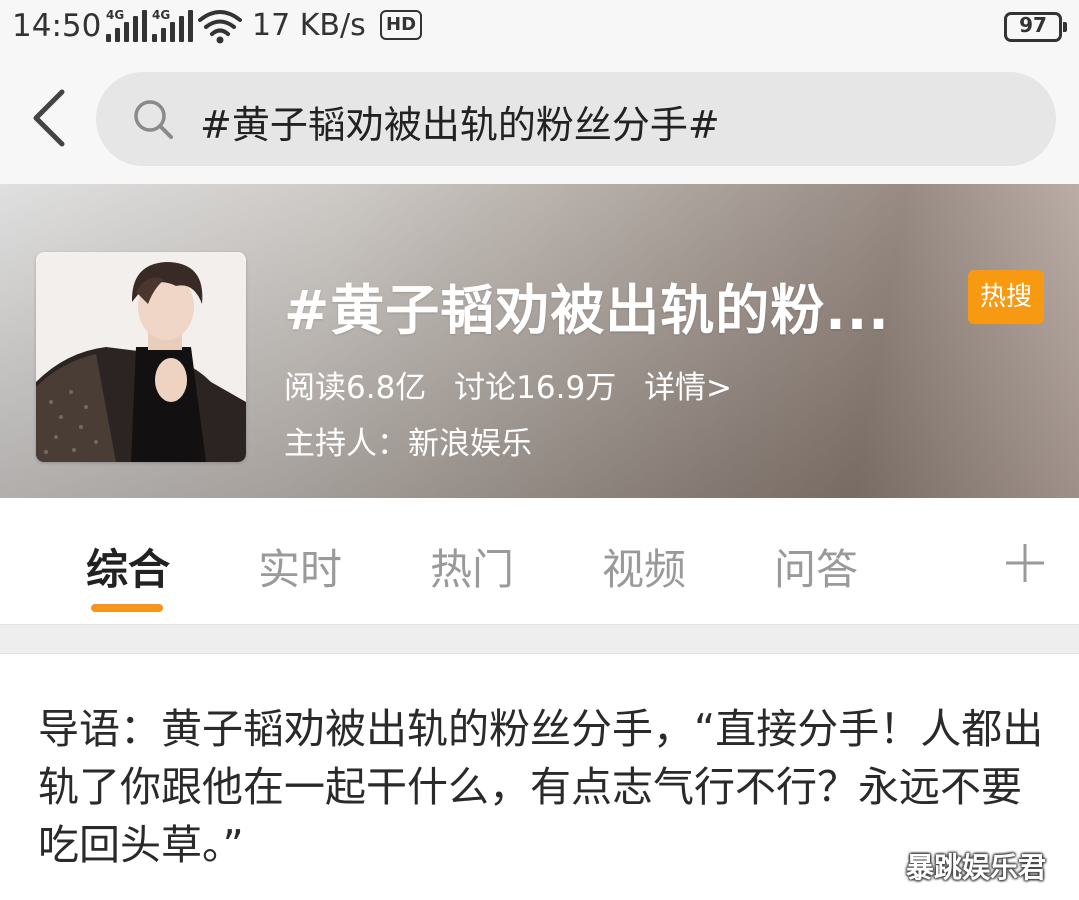  What do you see at coordinates (1033, 25) in the screenshot?
I see `battery-level: 97` at bounding box center [1033, 25].